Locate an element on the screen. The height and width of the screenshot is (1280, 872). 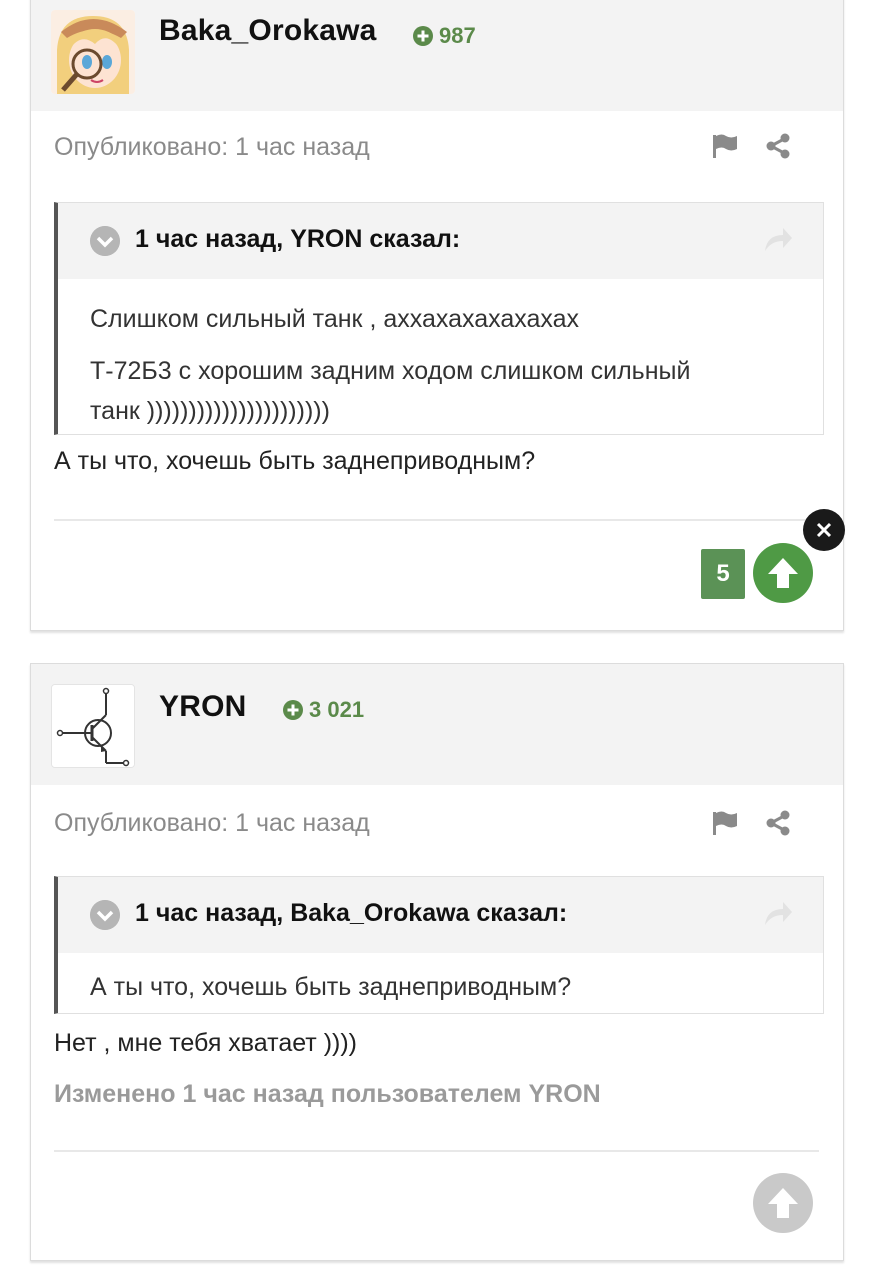
quote-title: 1 час назад, Baka_Orokawa сказал: is located at coordinates (351, 913).